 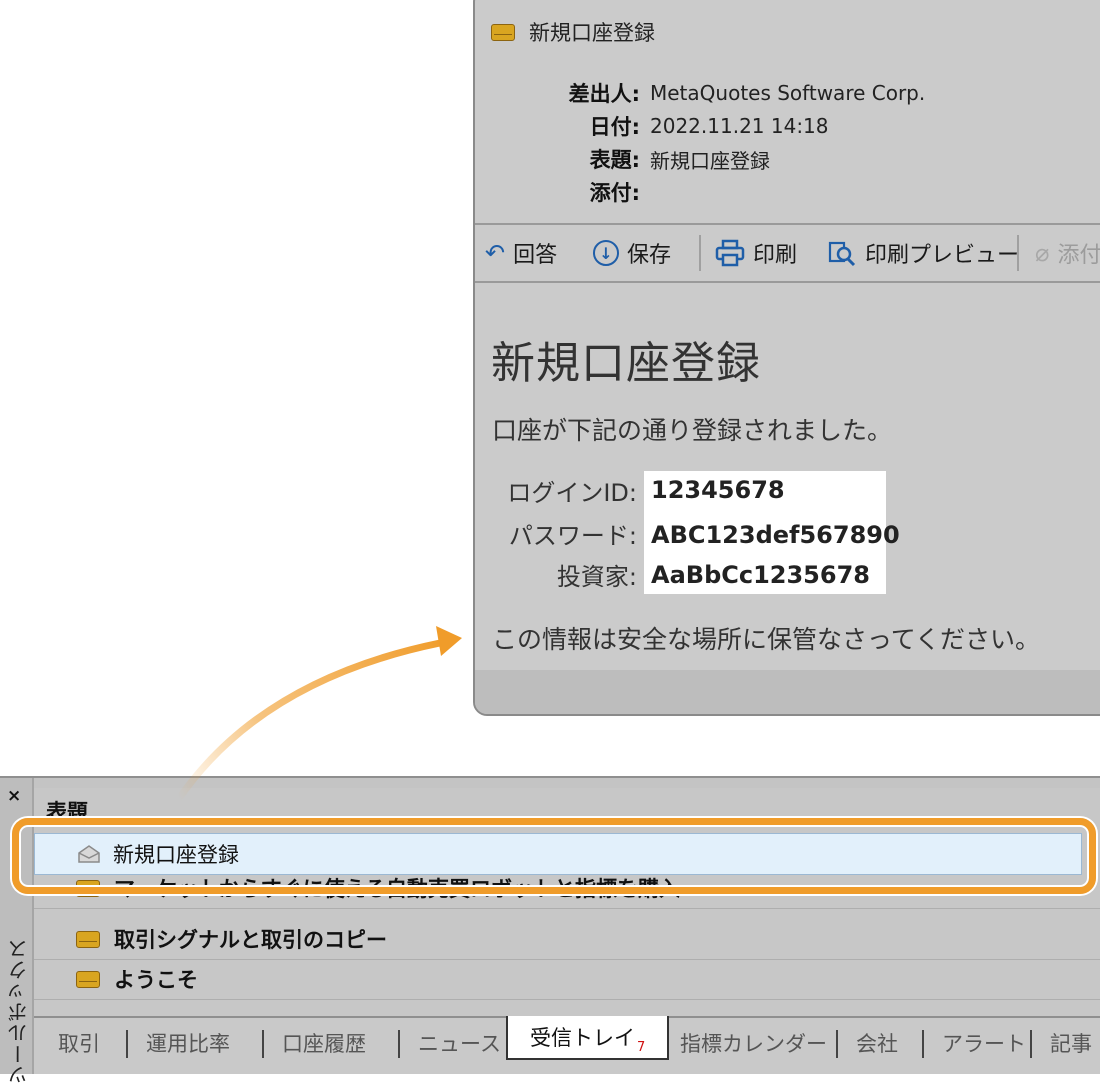 What do you see at coordinates (14, 796) in the screenshot?
I see `close-icon: ×` at bounding box center [14, 796].